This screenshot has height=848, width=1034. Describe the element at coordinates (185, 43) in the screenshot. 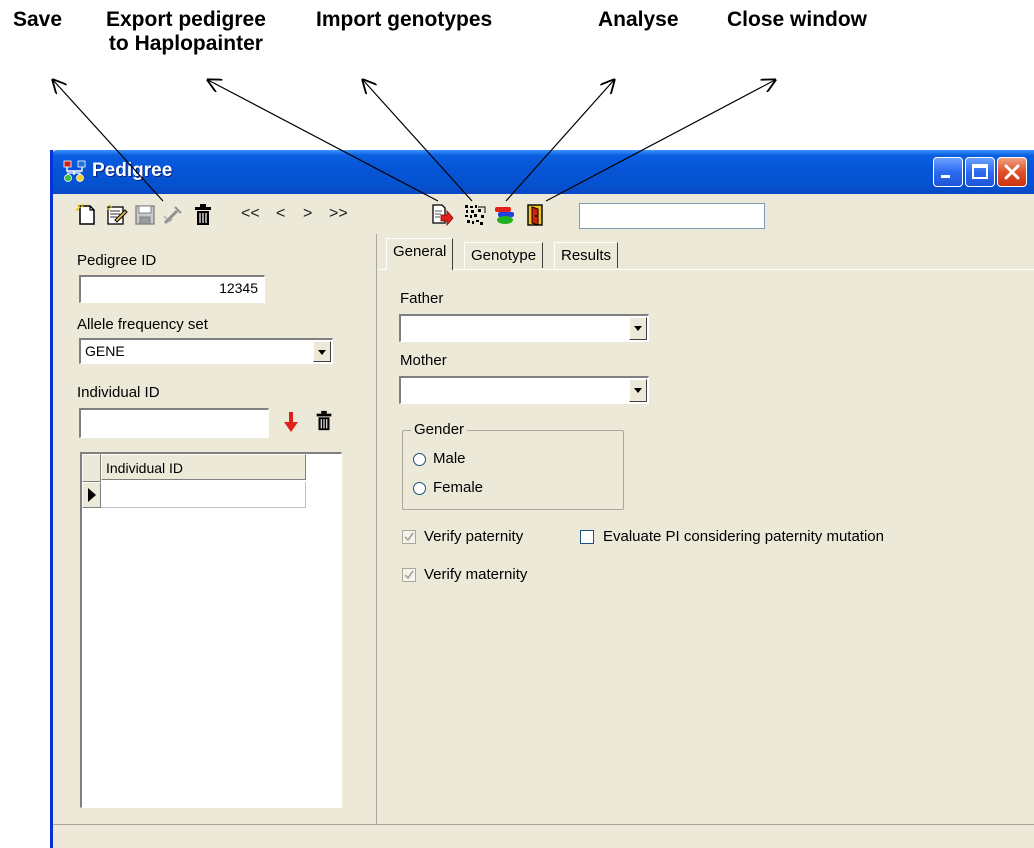

I see `callout-export-line2: to Haplopainter` at that location.